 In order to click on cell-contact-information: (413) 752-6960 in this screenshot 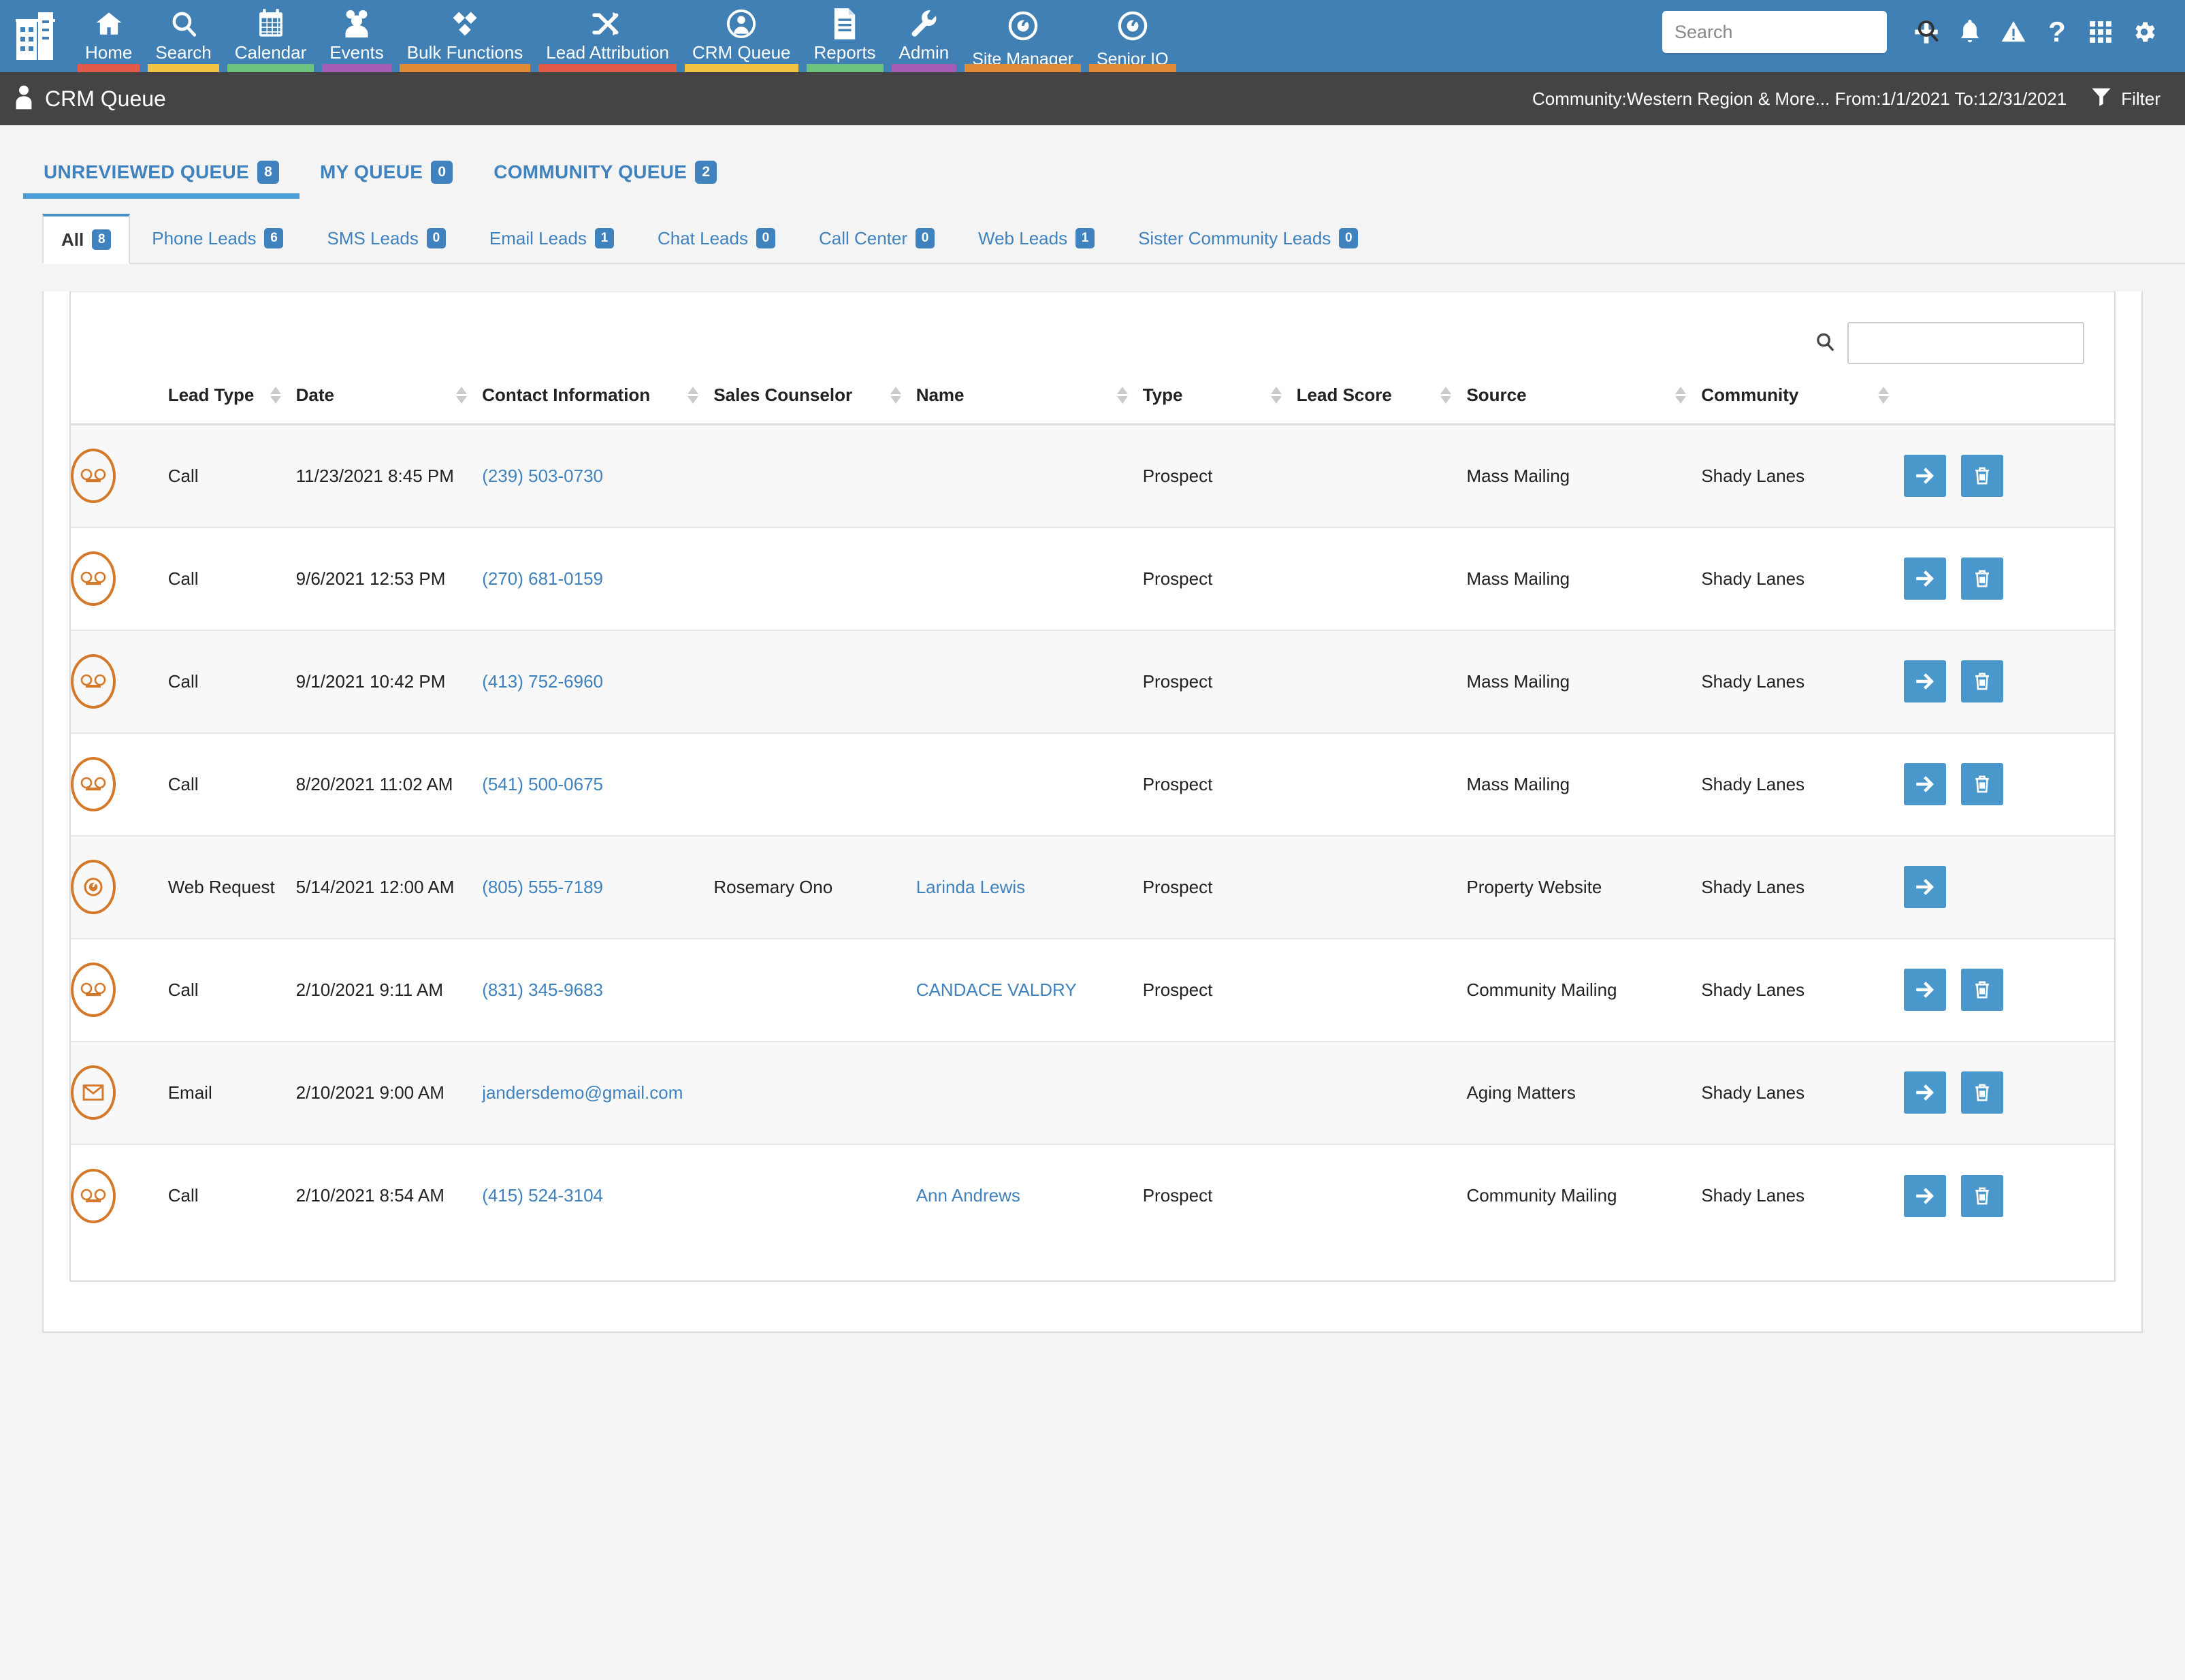, I will do `click(598, 682)`.